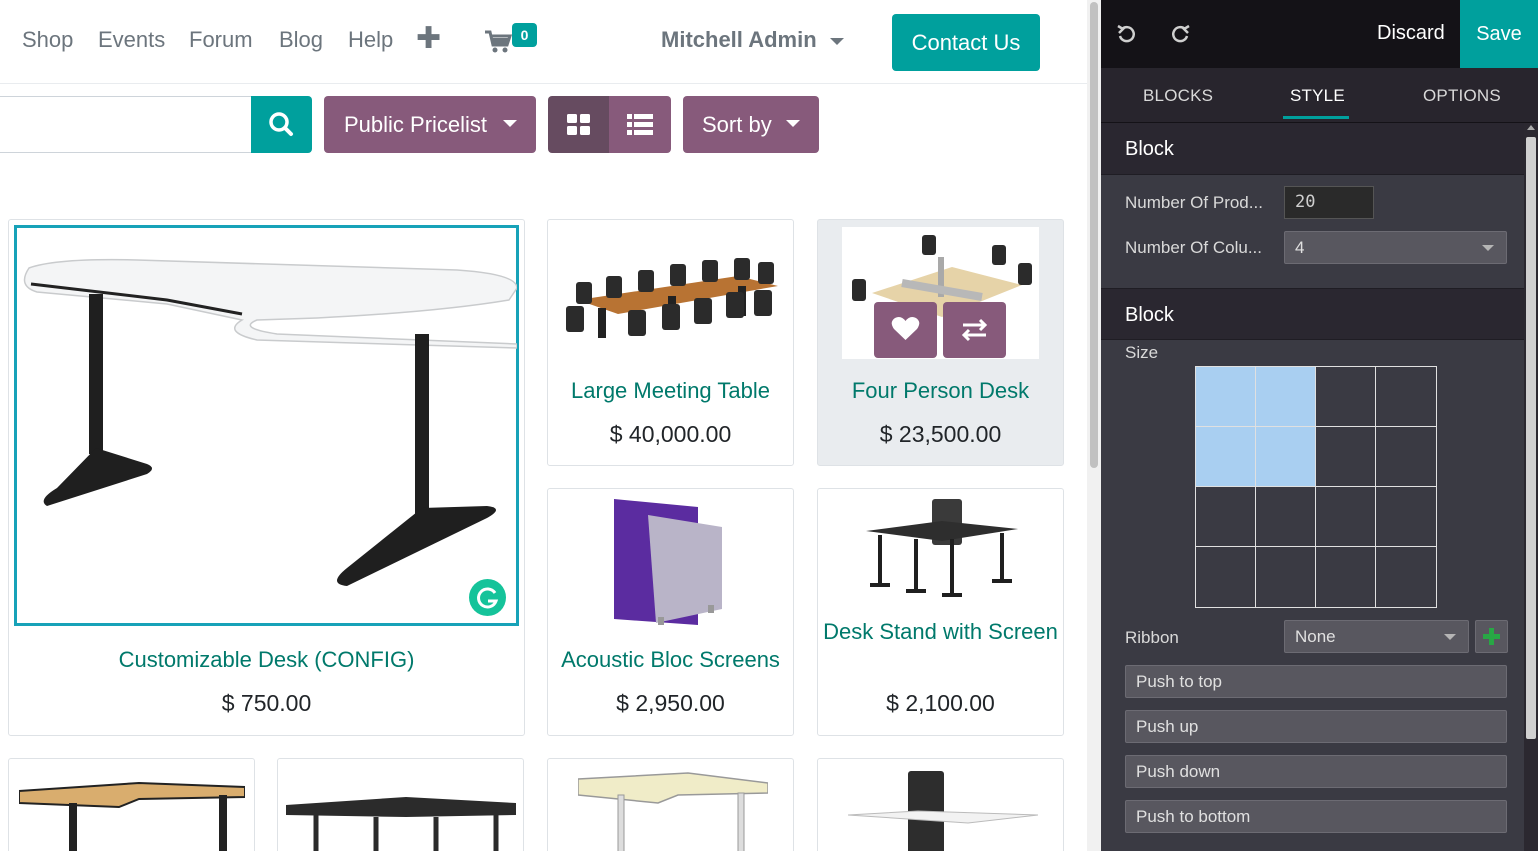  Describe the element at coordinates (1316, 816) in the screenshot. I see `push-to-bottom-button: Push to bottom` at that location.